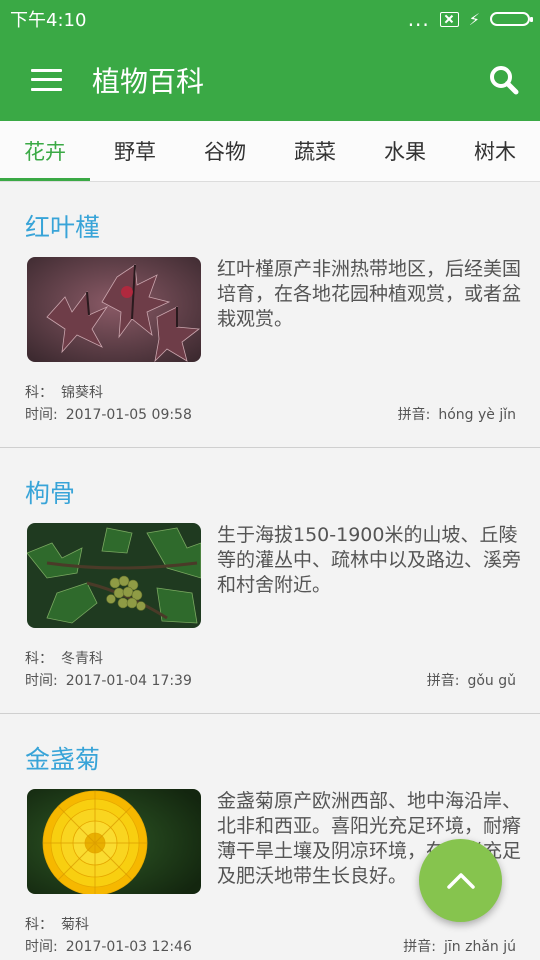 The width and height of the screenshot is (540, 960). Describe the element at coordinates (511, 19) in the screenshot. I see `battery-icon` at that location.